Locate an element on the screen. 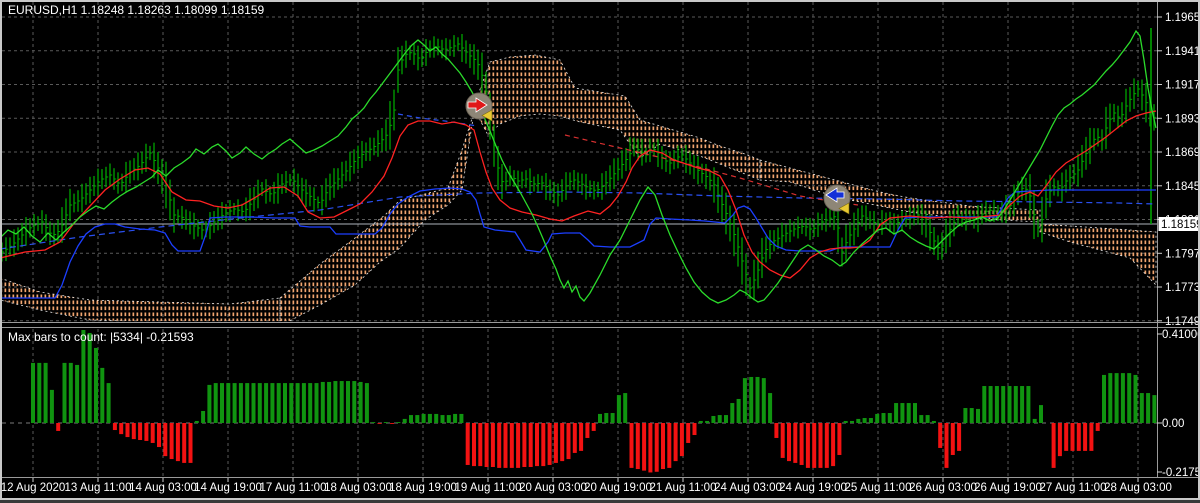  time-axis-label: 17 Aug 11:00 is located at coordinates (293, 488).